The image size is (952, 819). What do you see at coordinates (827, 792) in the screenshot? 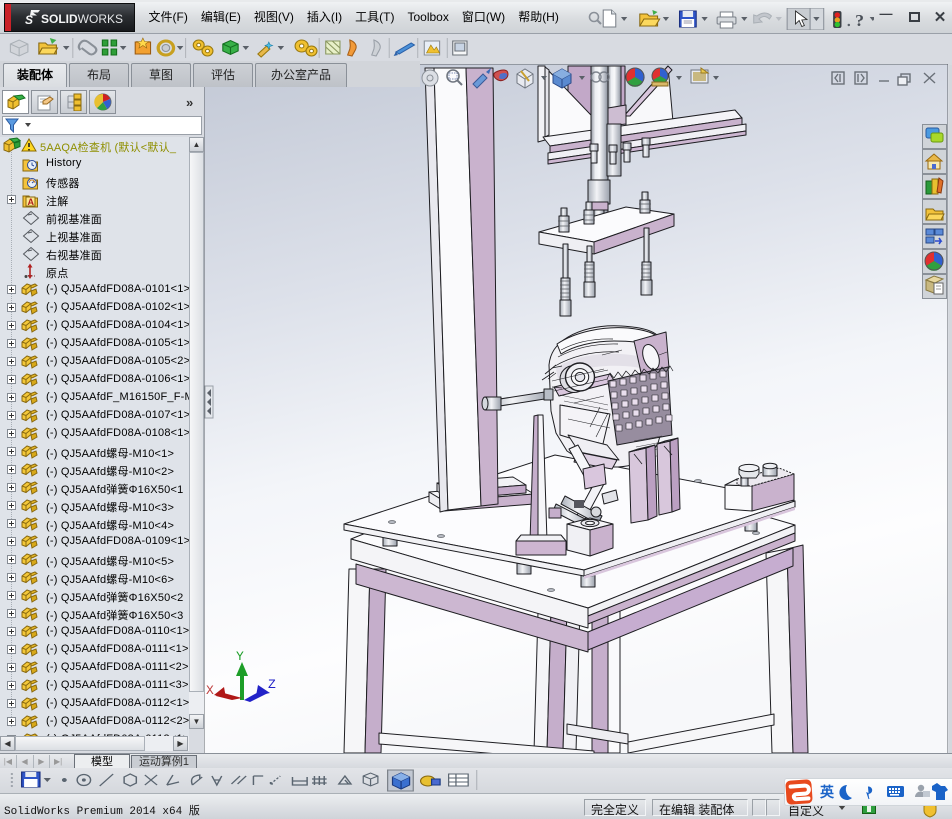
I see `svg-text: 英` at bounding box center [827, 792].